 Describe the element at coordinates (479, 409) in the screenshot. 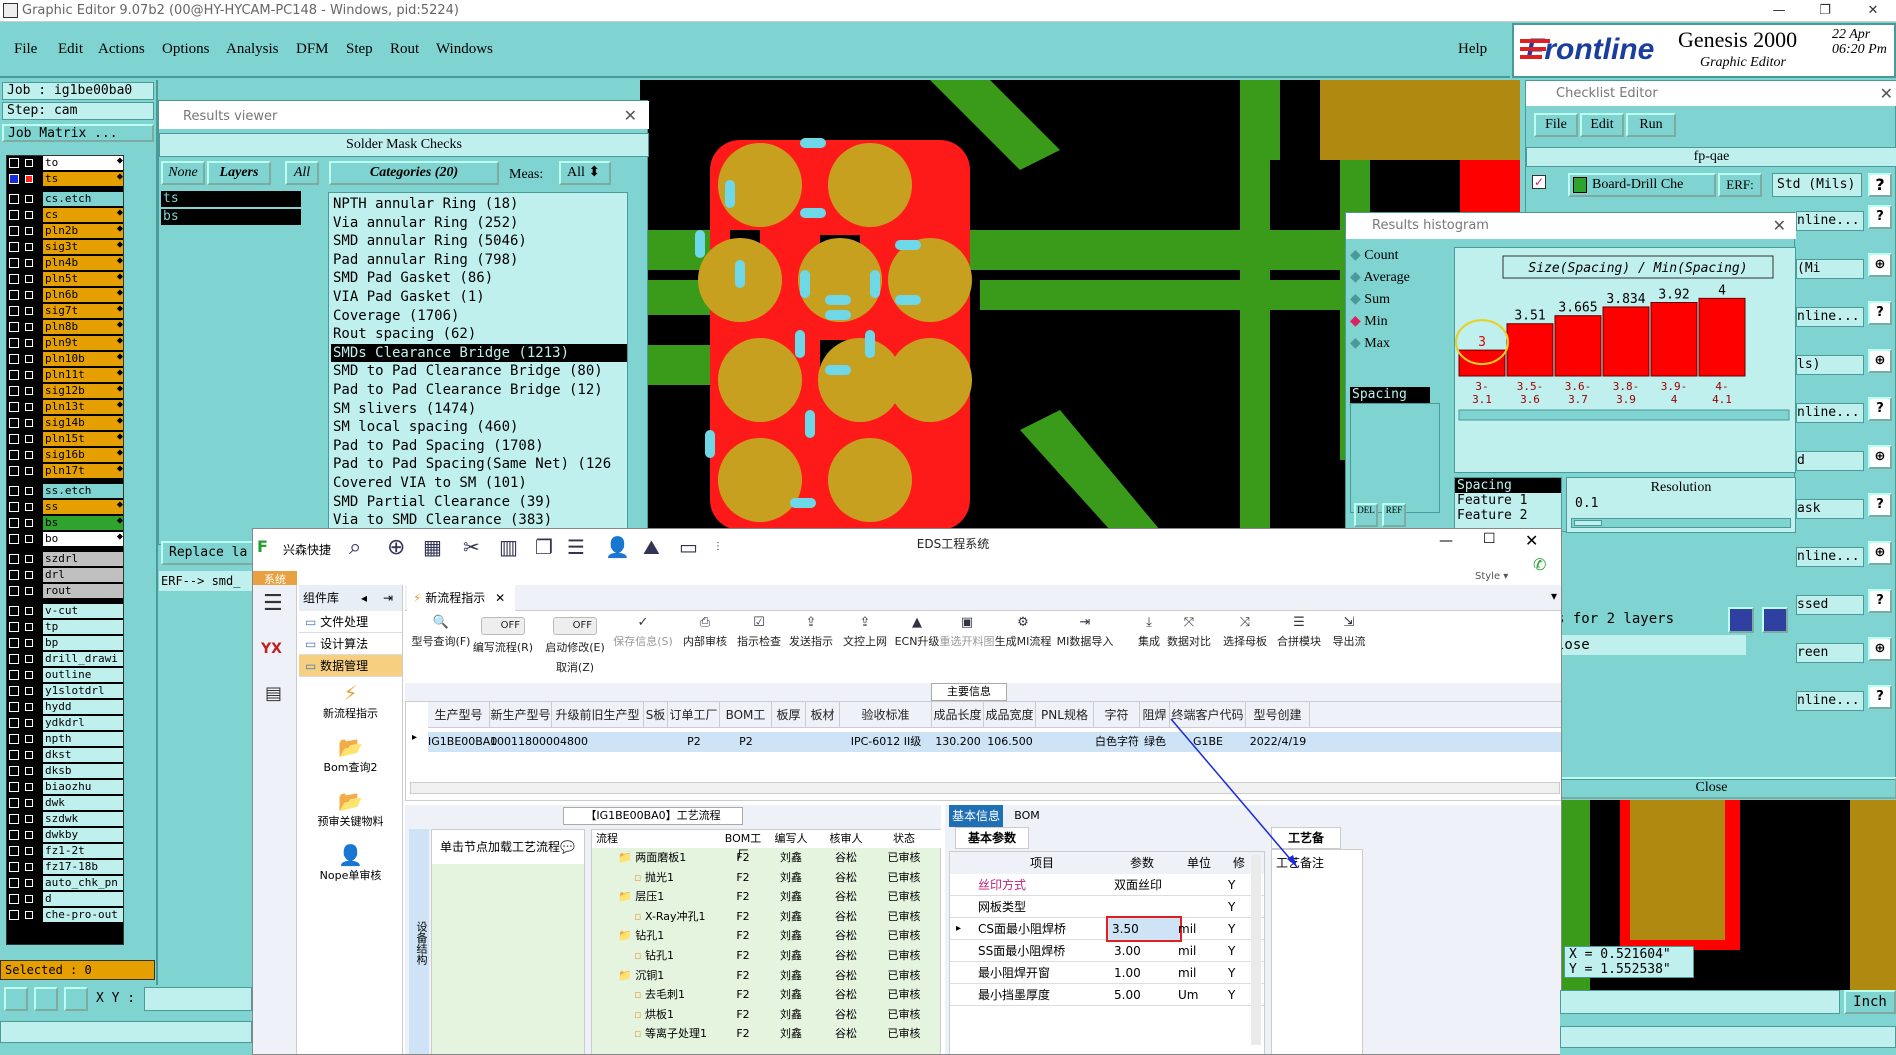

I see `category-item: SM slivers (1474)` at that location.